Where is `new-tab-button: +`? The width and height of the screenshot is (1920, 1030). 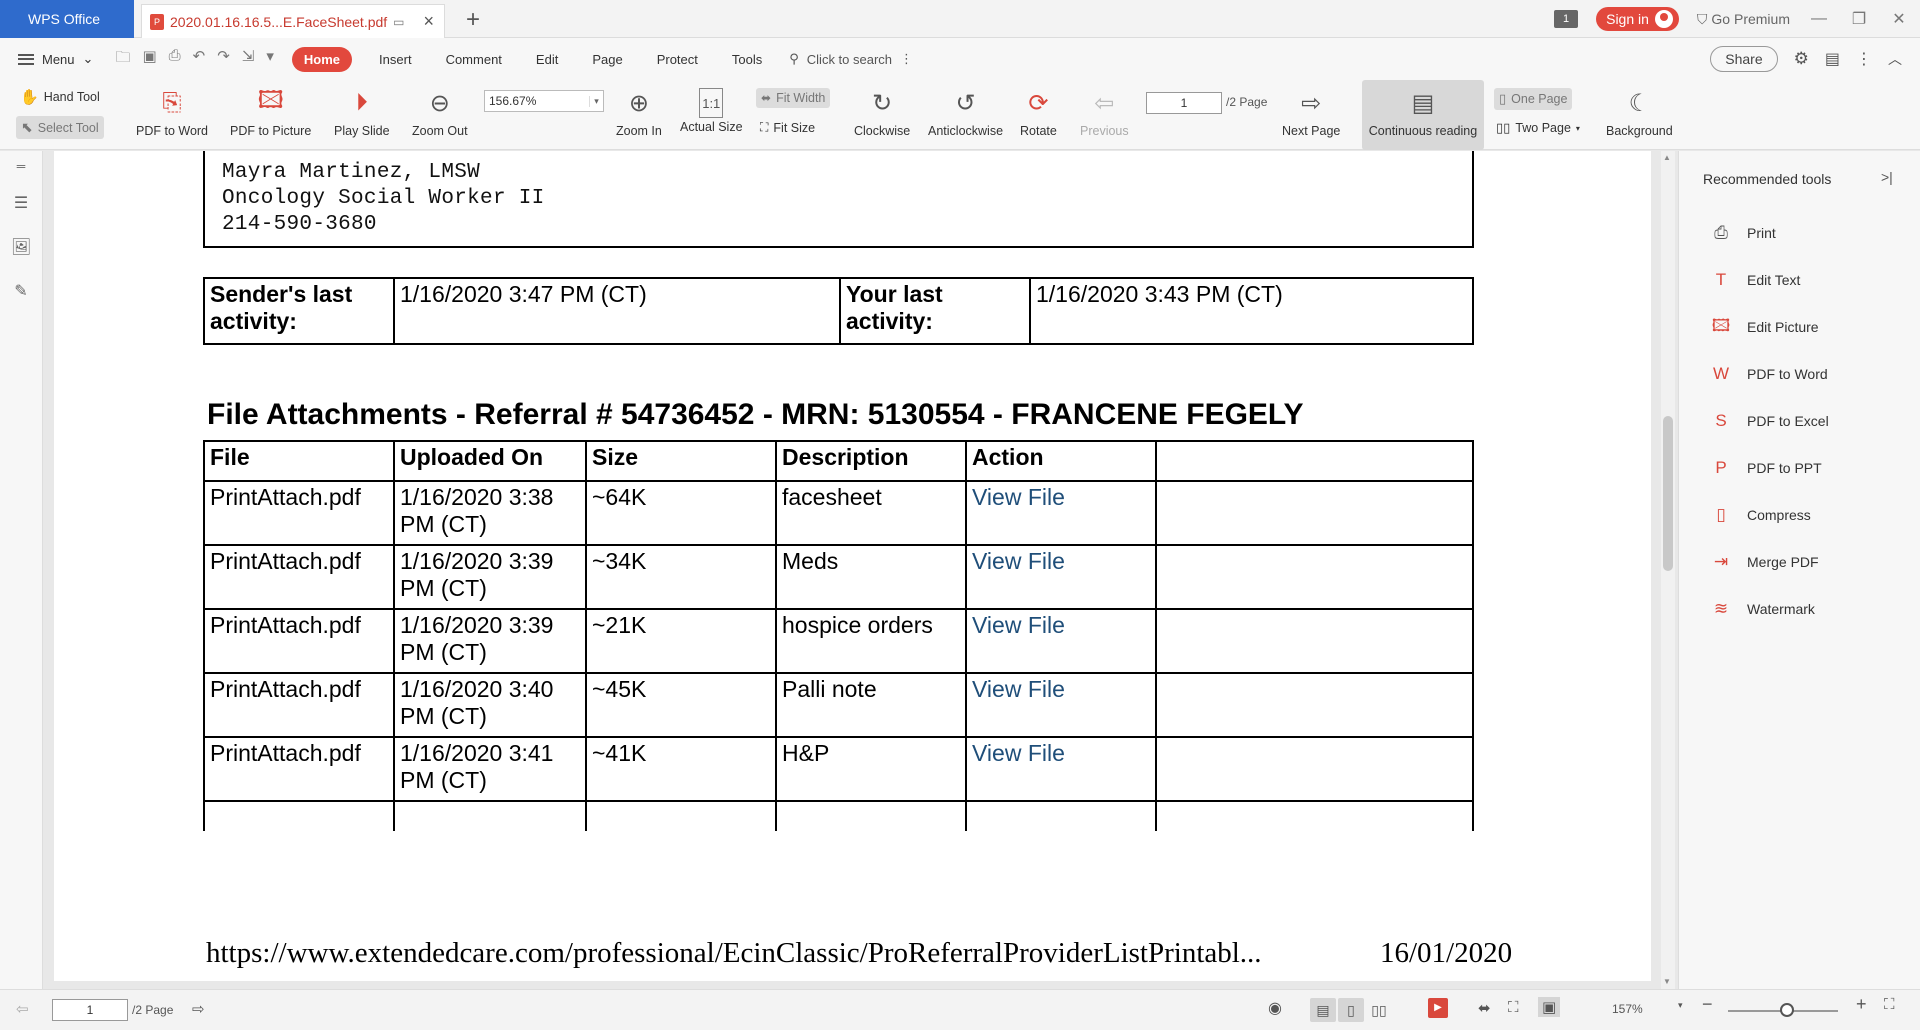
new-tab-button: + is located at coordinates (473, 20).